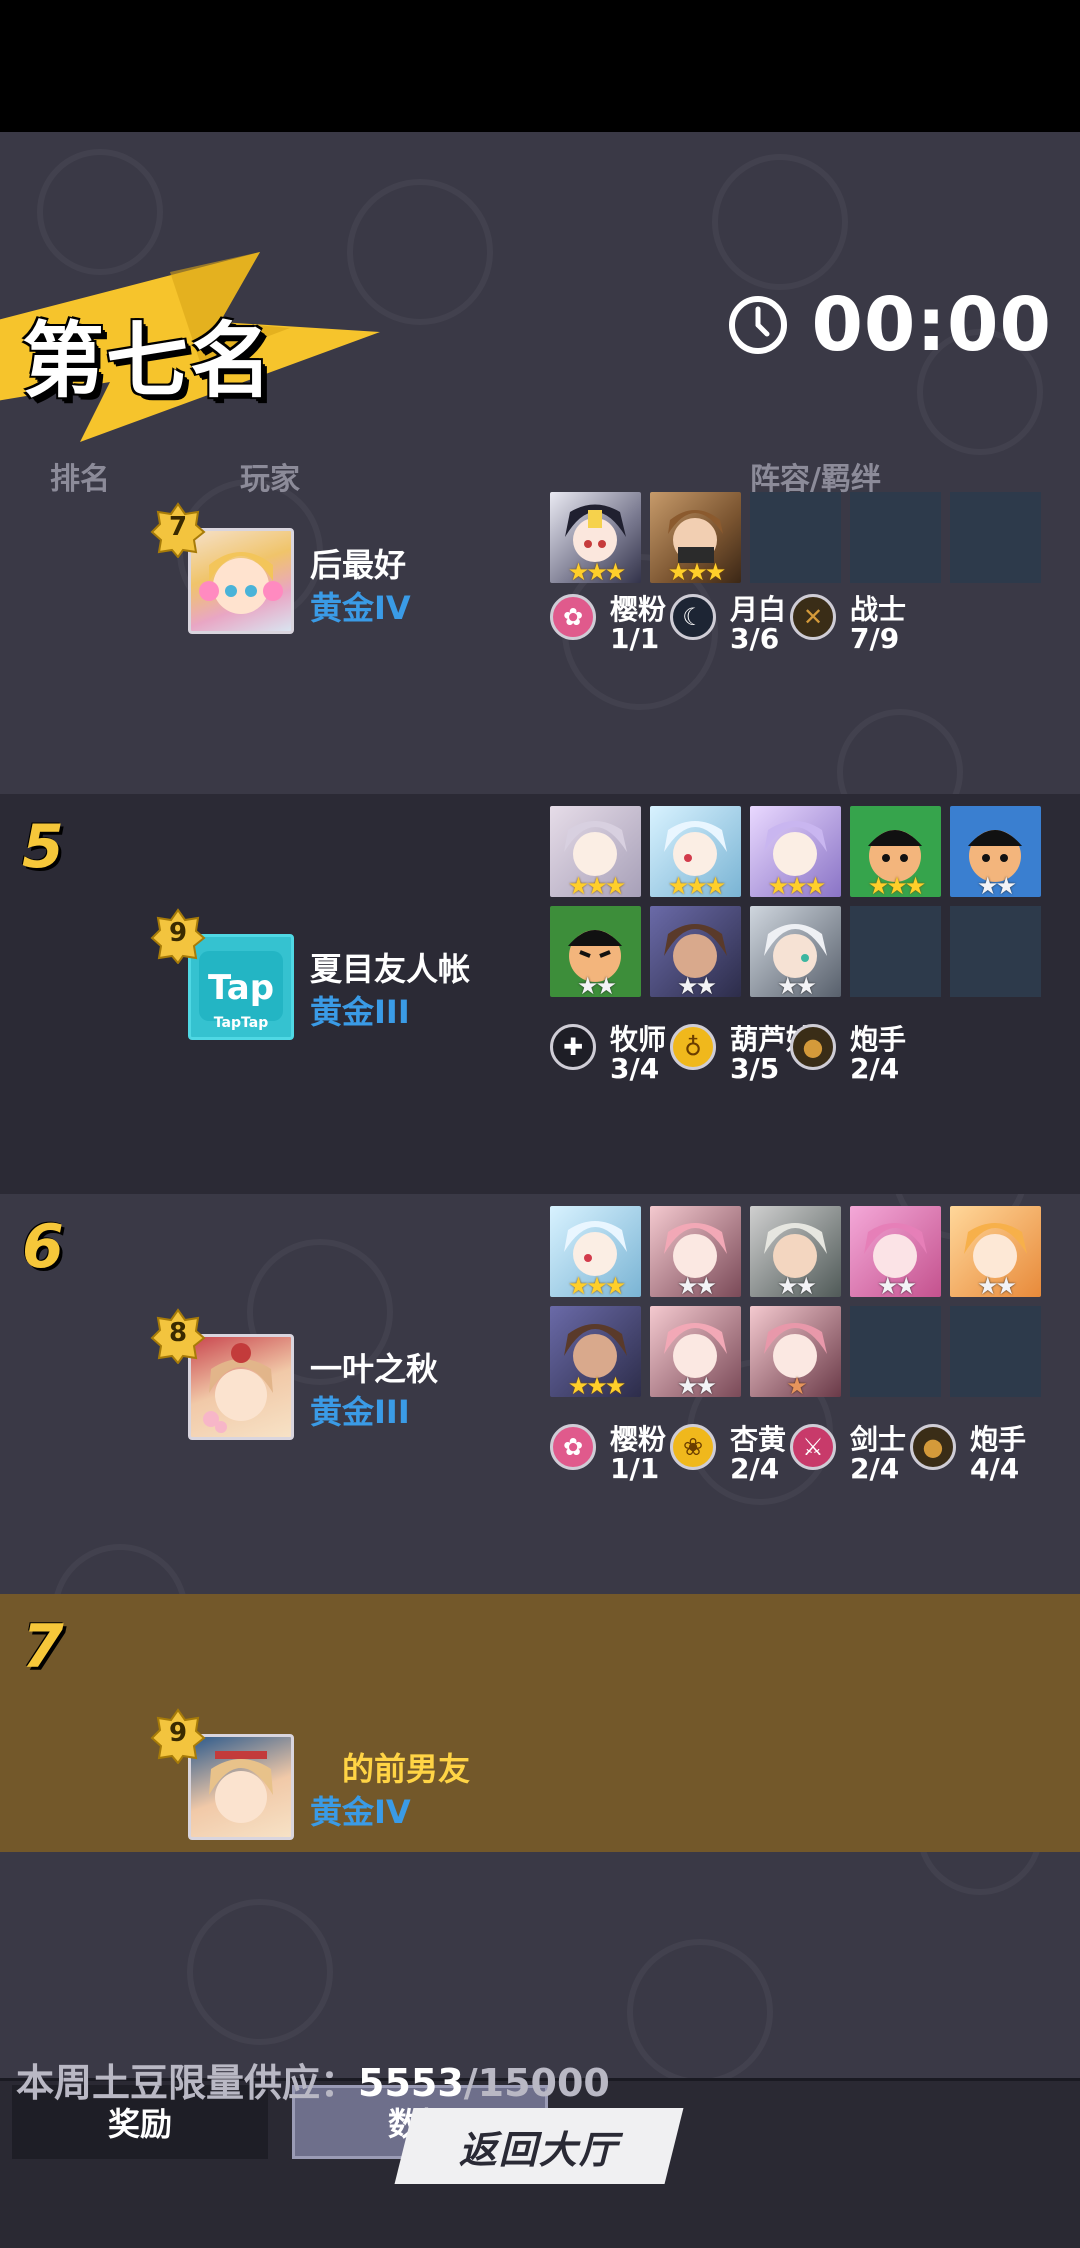  Describe the element at coordinates (178, 527) in the screenshot. I see `level-number: 7` at that location.